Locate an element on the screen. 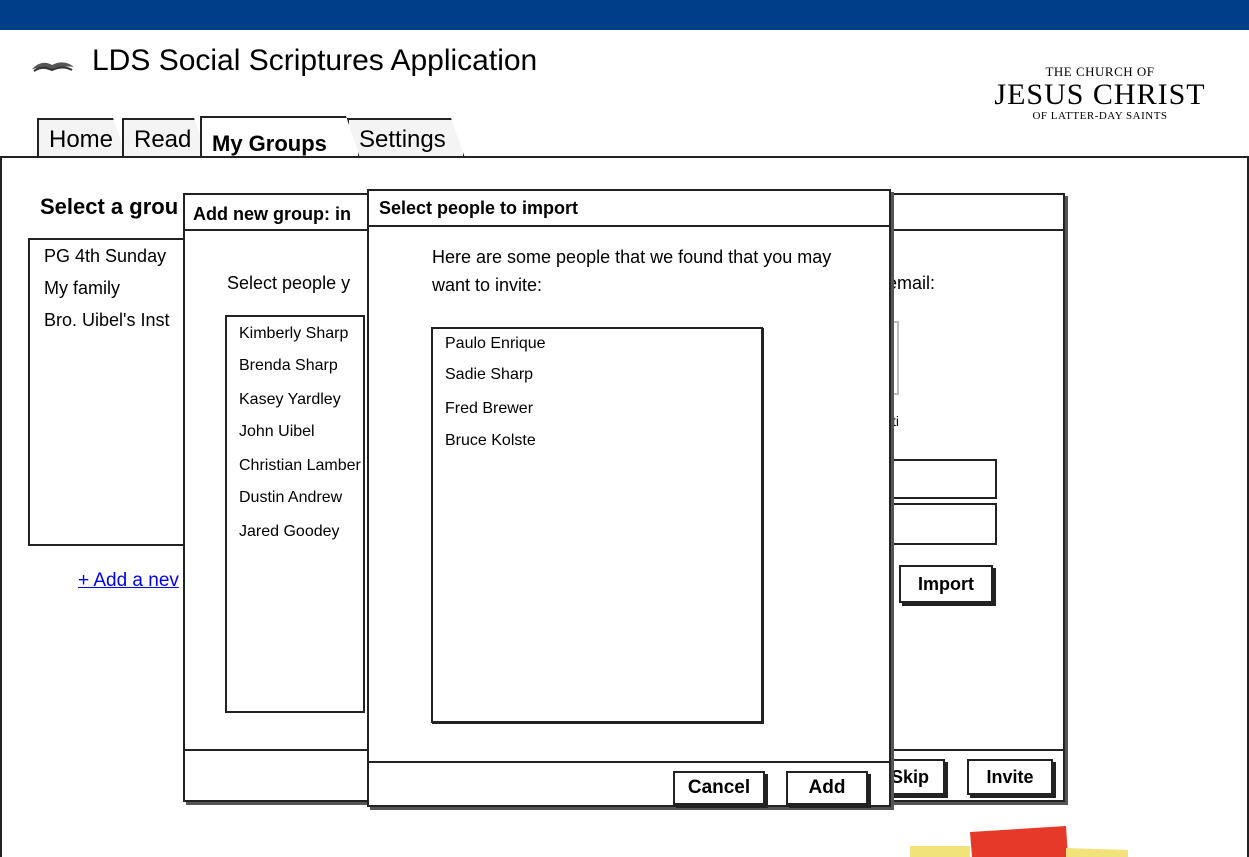  app-title: LDS Social Scriptures Application is located at coordinates (315, 60).